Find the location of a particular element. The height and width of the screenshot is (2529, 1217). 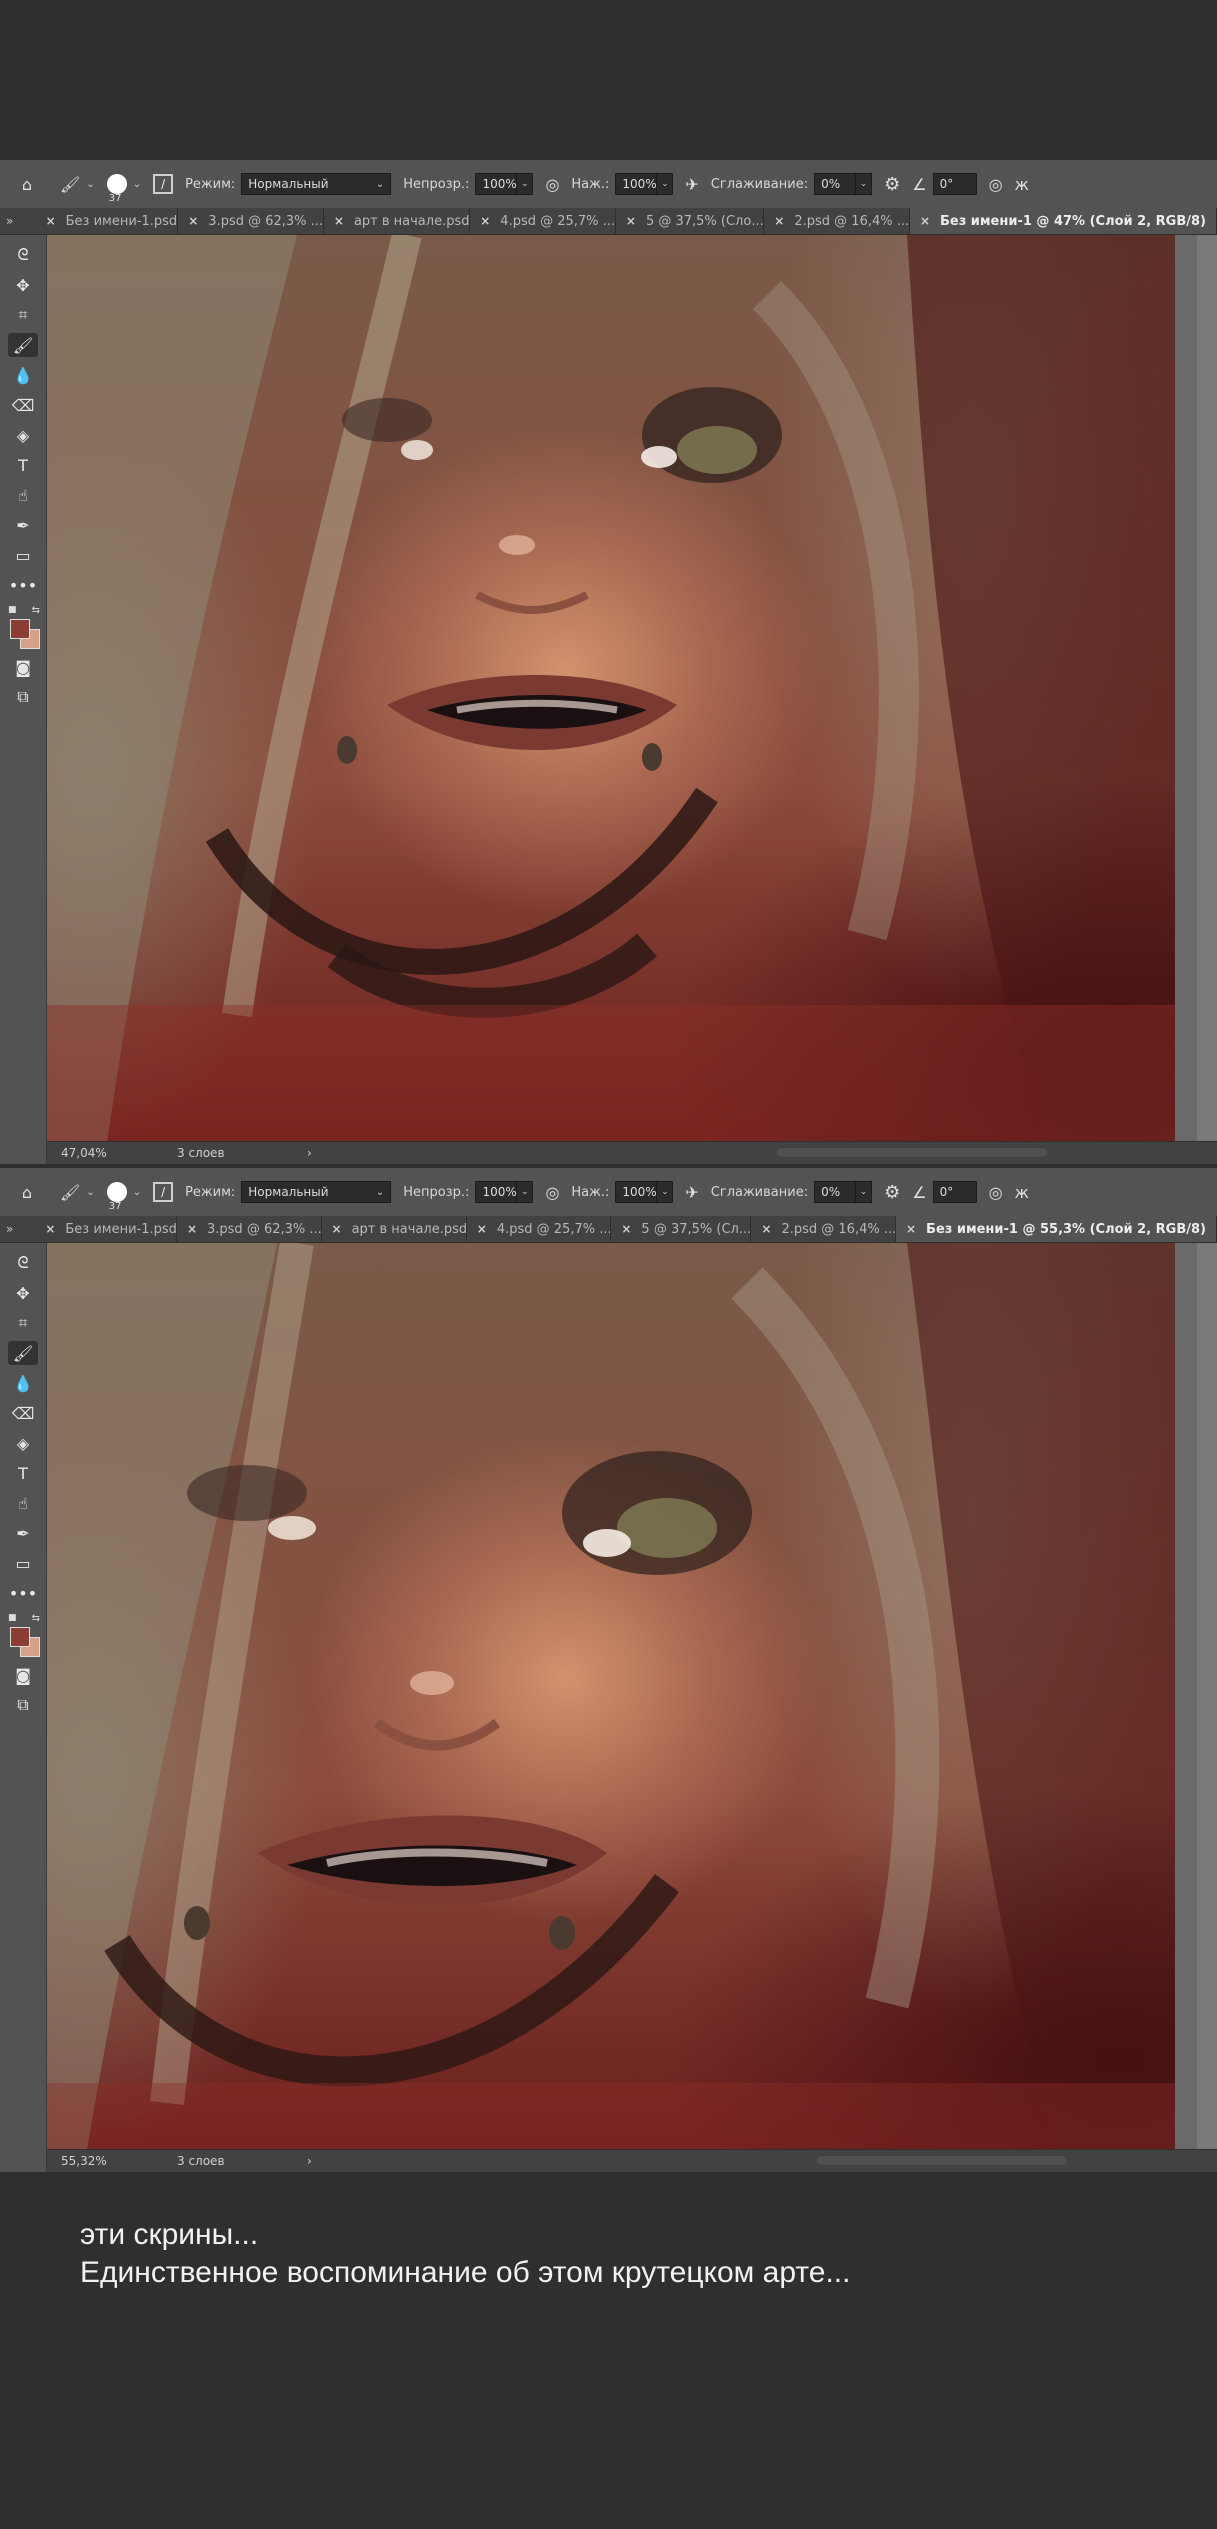

tool-preset-picker: 🖌 ⌄ is located at coordinates (77, 184).